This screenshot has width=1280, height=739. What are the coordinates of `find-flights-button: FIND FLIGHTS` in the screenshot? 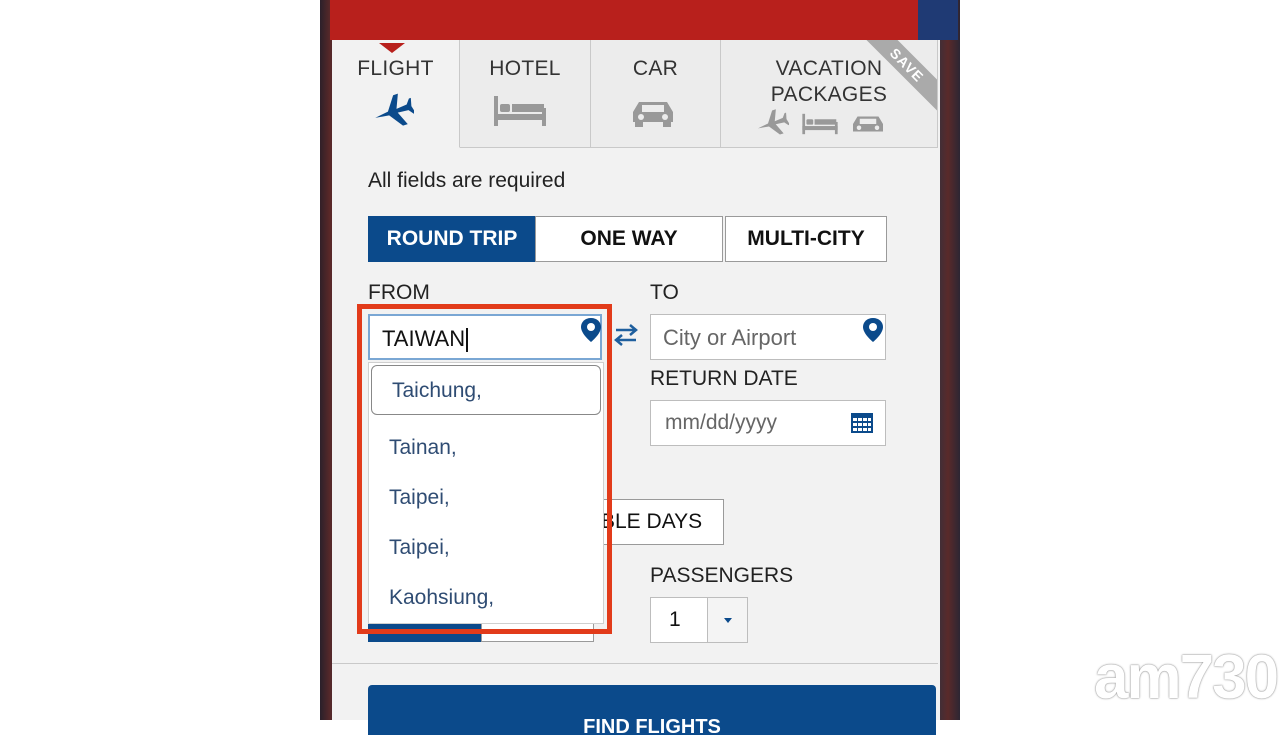 It's located at (652, 711).